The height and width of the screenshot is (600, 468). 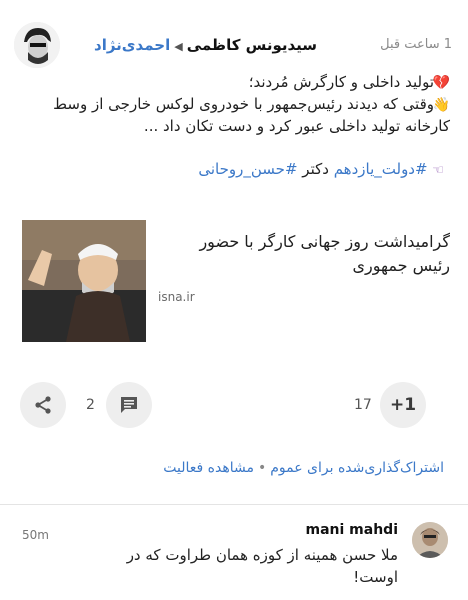 I want to click on commenter-avatar, so click(x=430, y=540).